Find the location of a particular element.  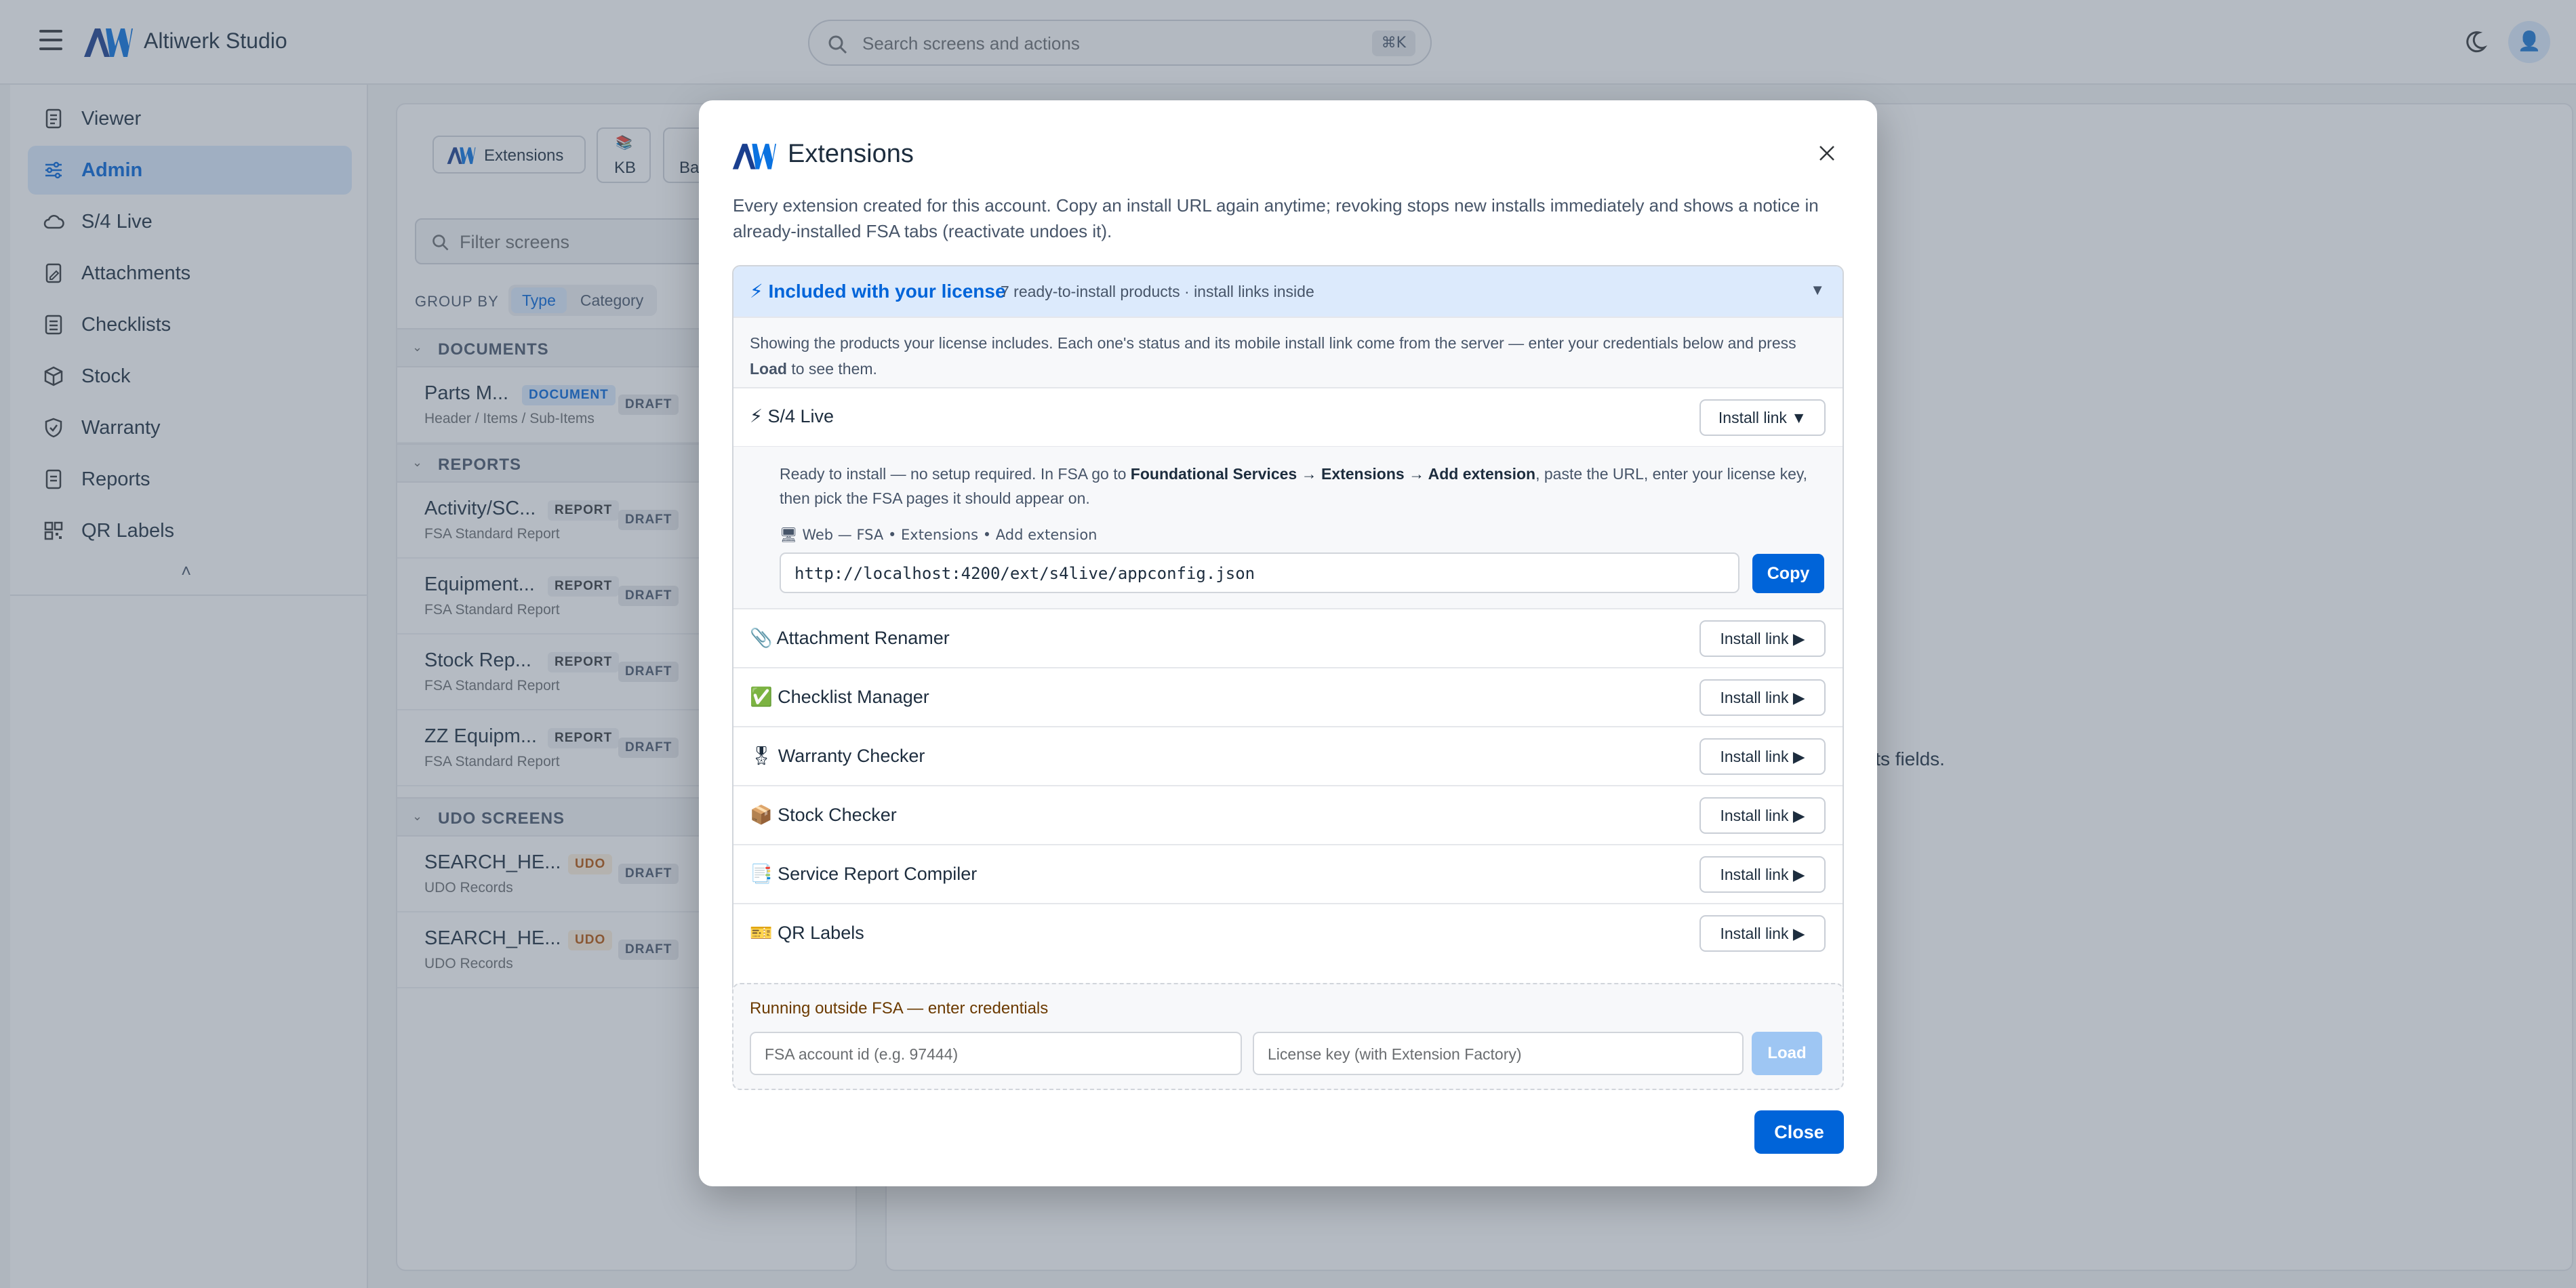

account-placeholder: FSA account id (e.g. 97444) is located at coordinates (862, 1054).